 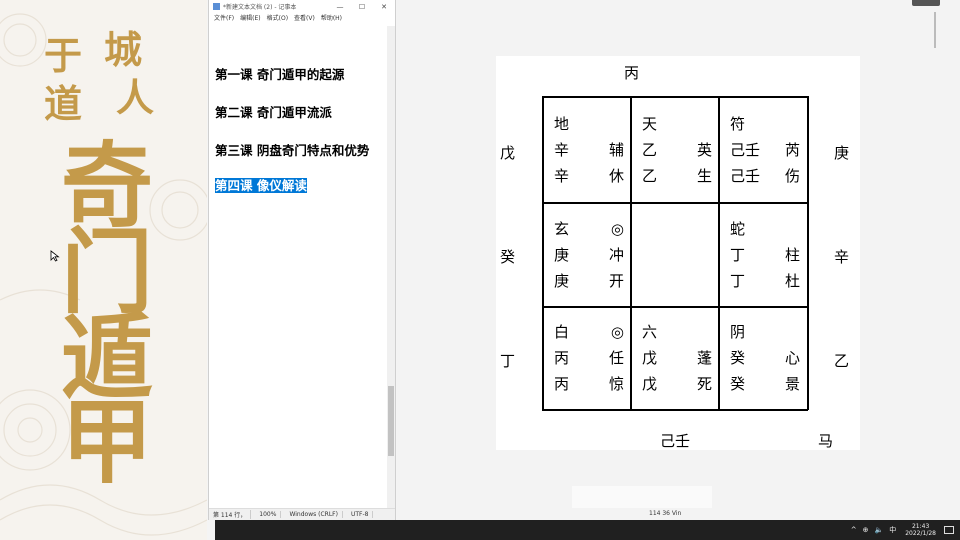 I want to click on grid-line-h1, so click(x=675, y=203).